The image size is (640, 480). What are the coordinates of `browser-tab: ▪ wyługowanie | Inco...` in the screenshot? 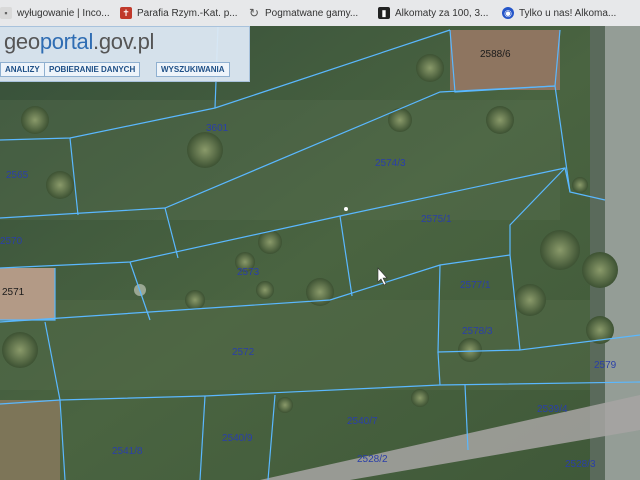 It's located at (55, 13).